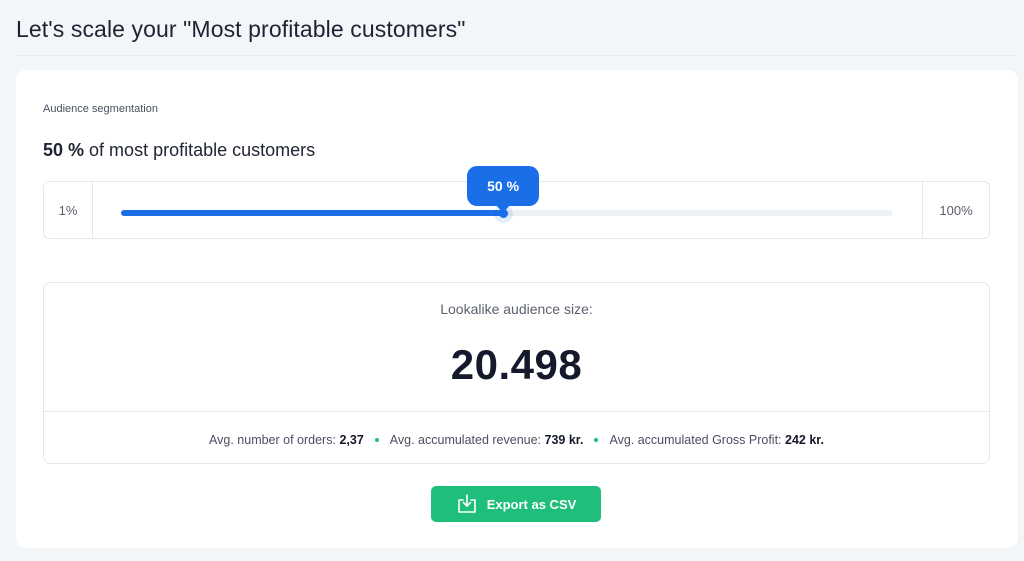 The height and width of the screenshot is (561, 1024). I want to click on title-divider, so click(516, 55).